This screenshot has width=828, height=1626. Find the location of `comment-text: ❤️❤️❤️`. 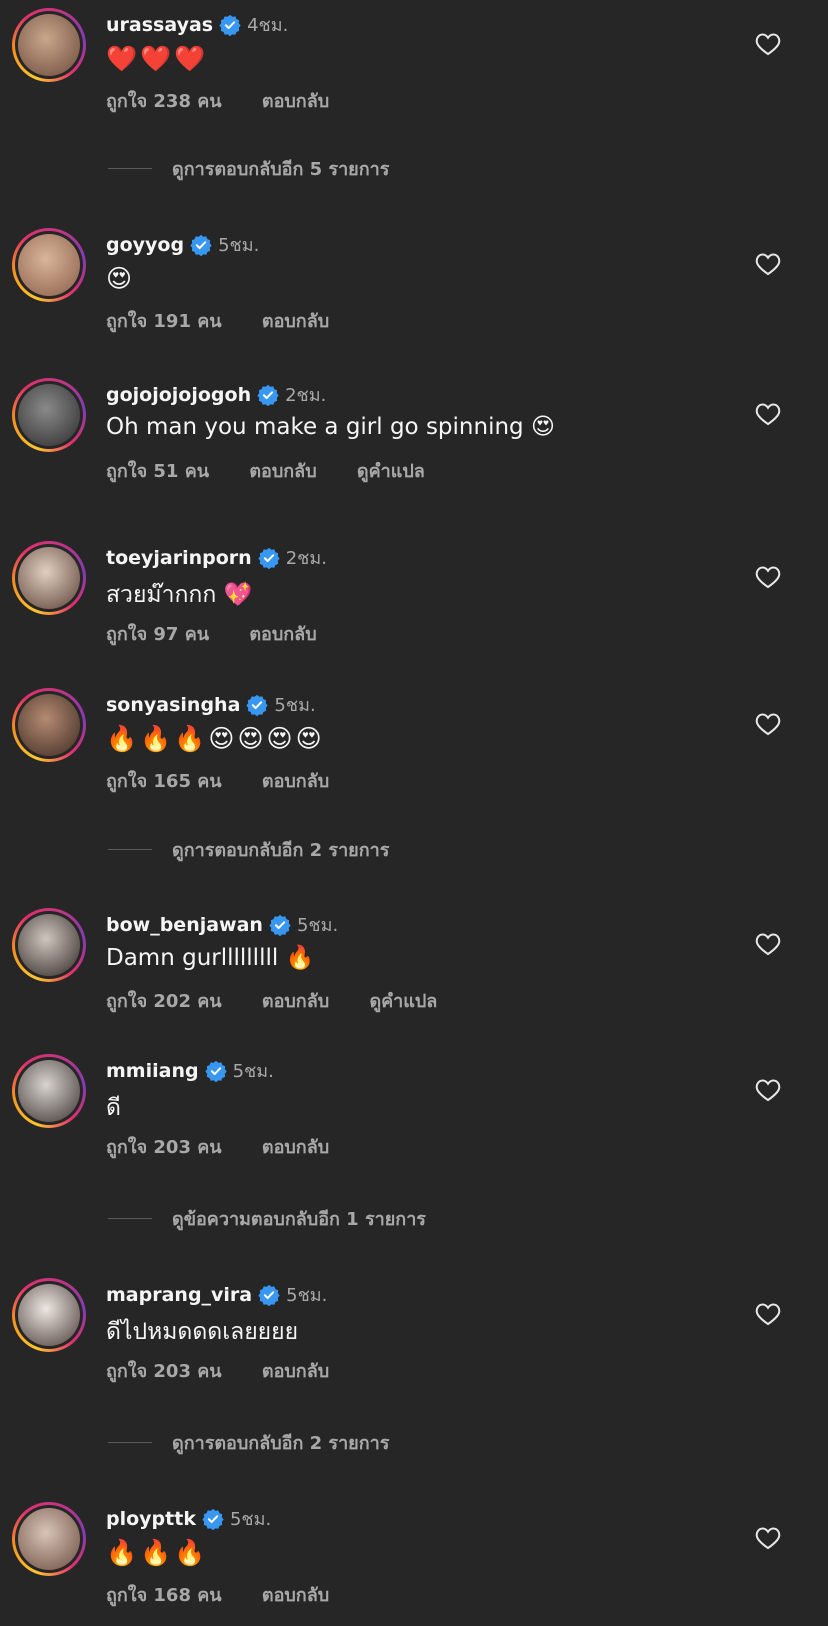

comment-text: ❤️❤️❤️ is located at coordinates (157, 58).